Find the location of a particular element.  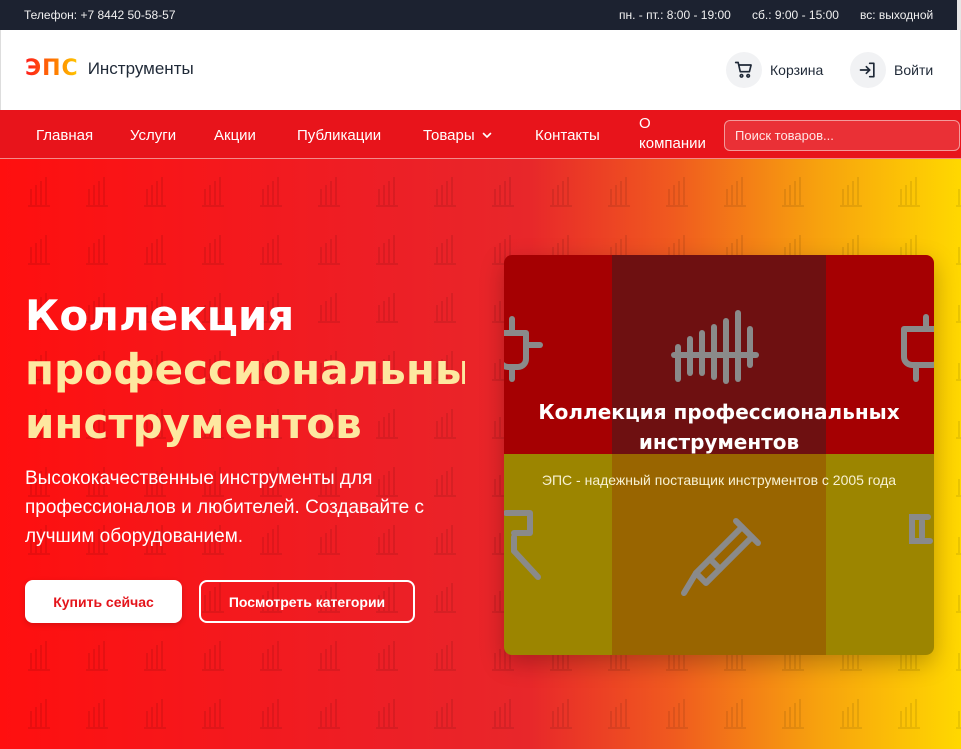

logo-name: Инструменты is located at coordinates (140, 68).